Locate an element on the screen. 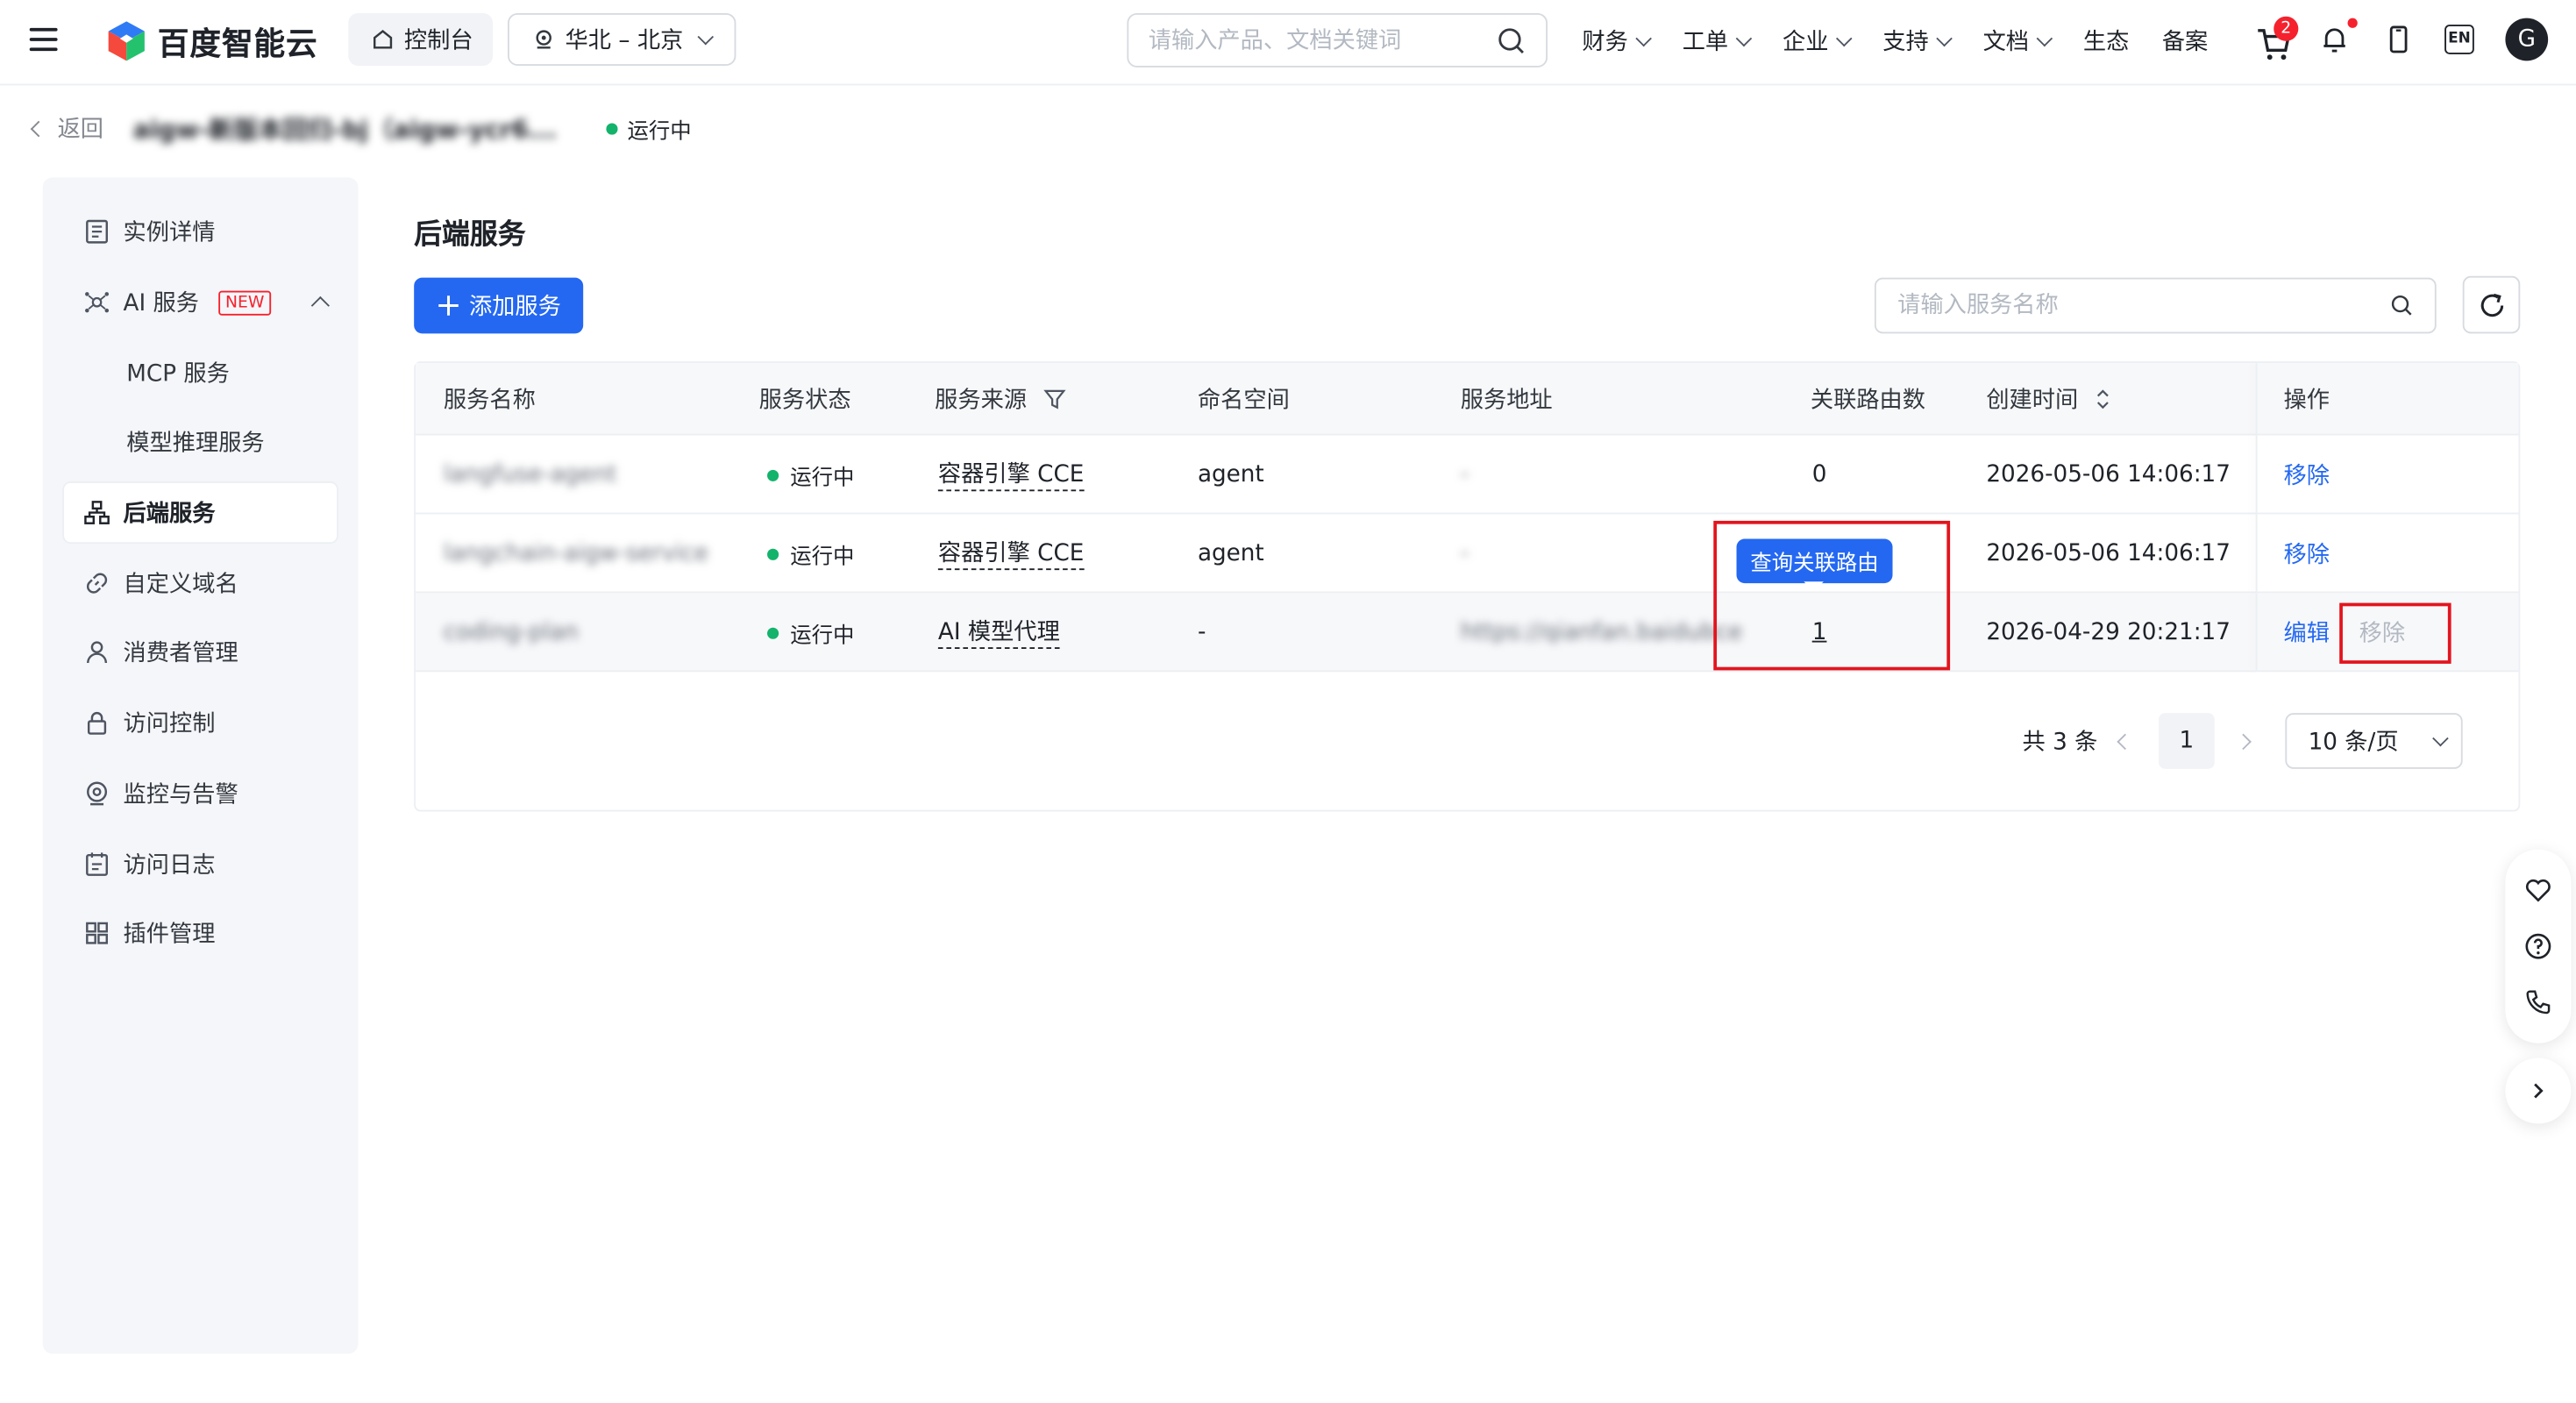  sidebar-item-model-inference: 模型推理服务 is located at coordinates (200, 441).